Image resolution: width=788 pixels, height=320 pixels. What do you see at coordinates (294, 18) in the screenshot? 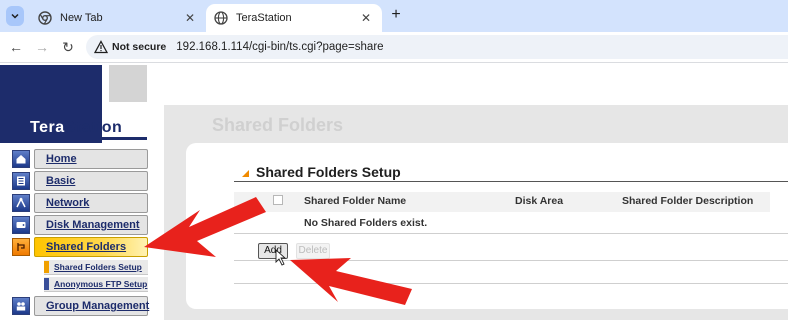
I see `tab-terastation: TeraStation ✕` at bounding box center [294, 18].